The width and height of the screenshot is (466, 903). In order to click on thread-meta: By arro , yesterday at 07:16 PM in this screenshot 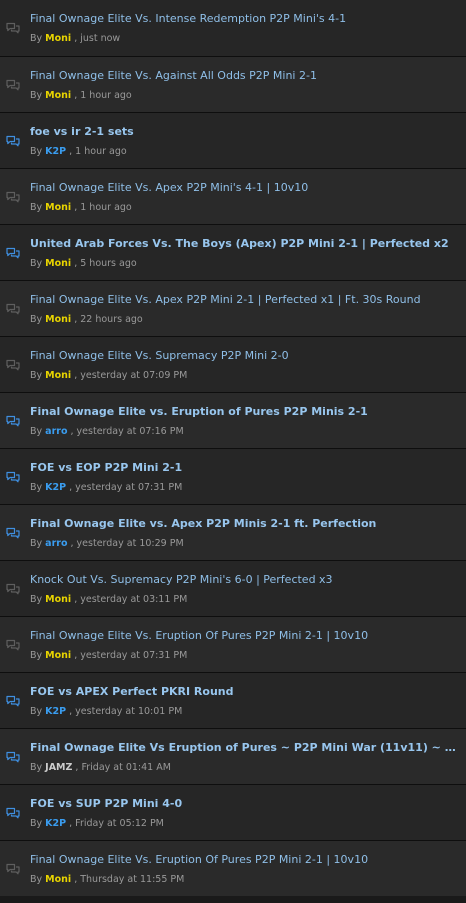, I will do `click(107, 431)`.